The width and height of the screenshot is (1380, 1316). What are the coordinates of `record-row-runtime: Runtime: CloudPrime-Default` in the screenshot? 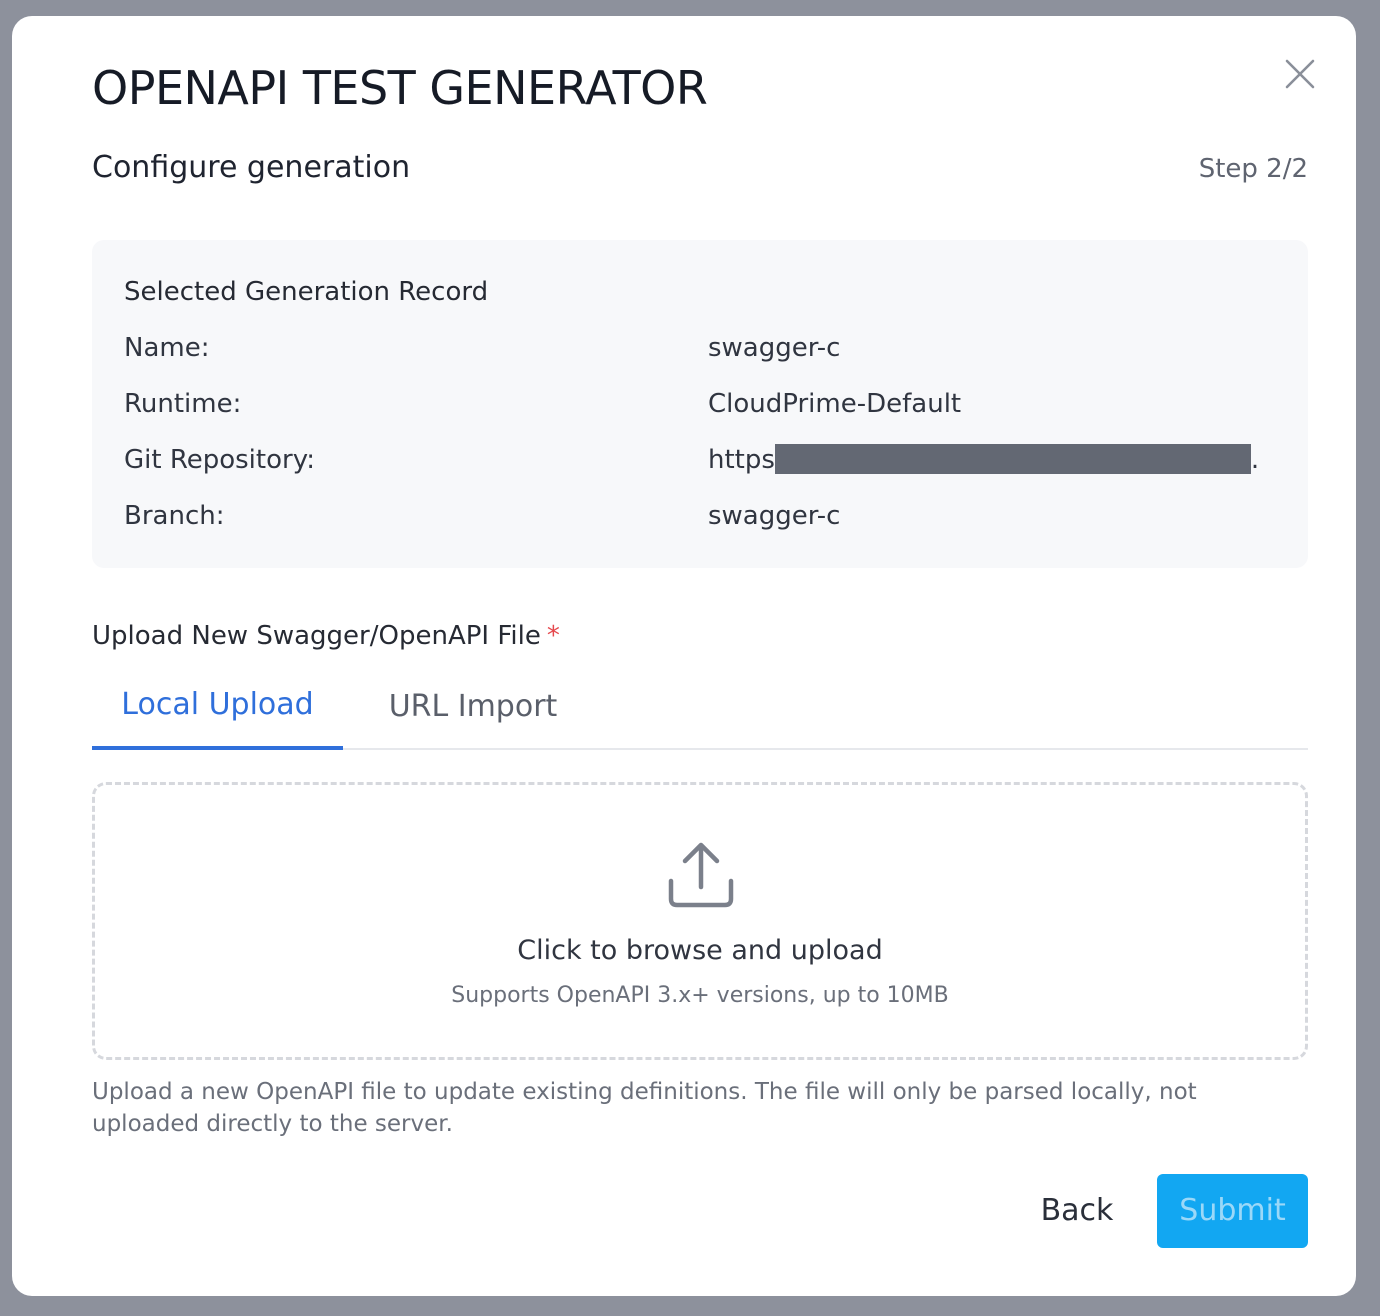 It's located at (699, 404).